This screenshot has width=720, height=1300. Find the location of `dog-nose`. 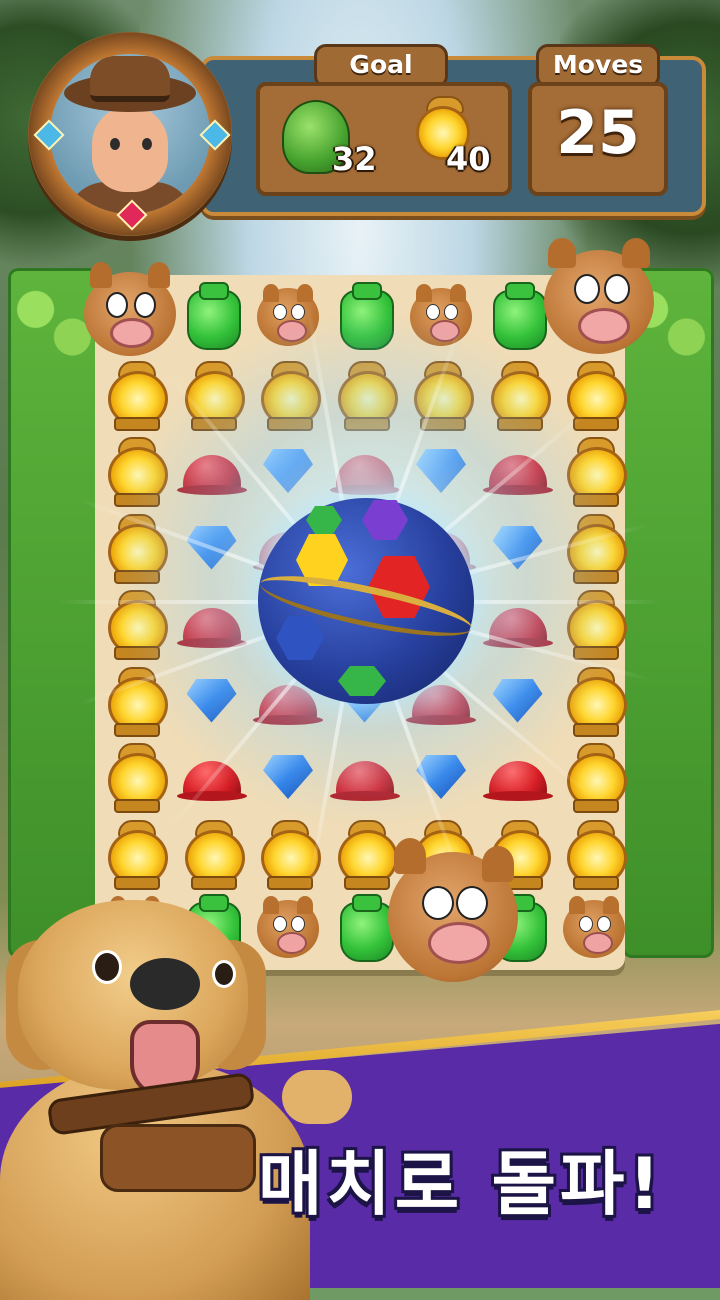

dog-nose is located at coordinates (165, 984).